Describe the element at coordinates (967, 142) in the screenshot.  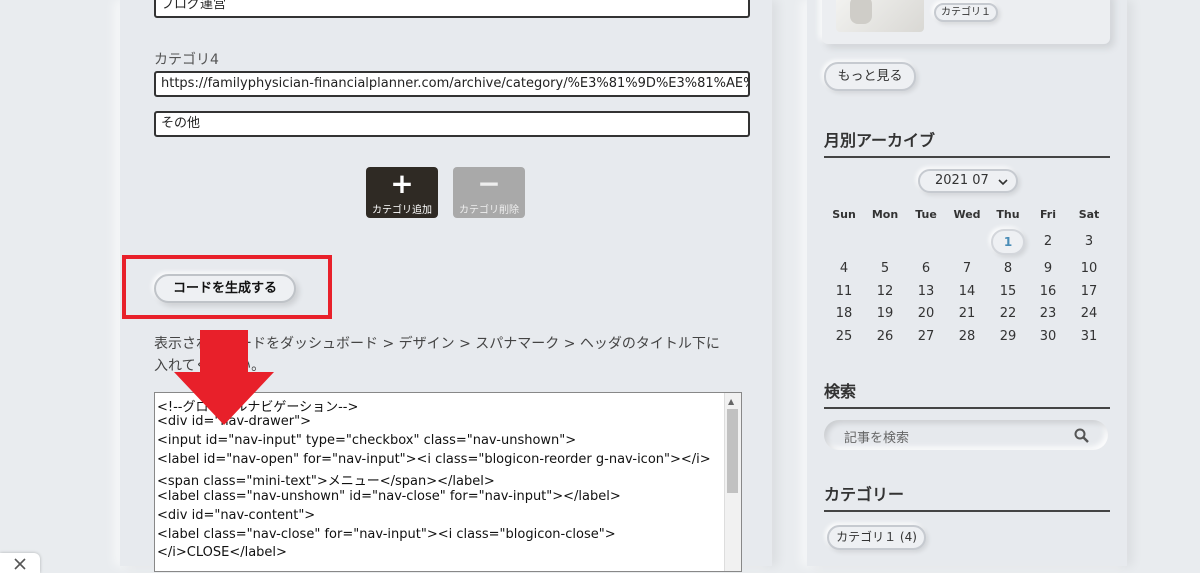
I see `archive-heading: 月別アーカイブ` at that location.